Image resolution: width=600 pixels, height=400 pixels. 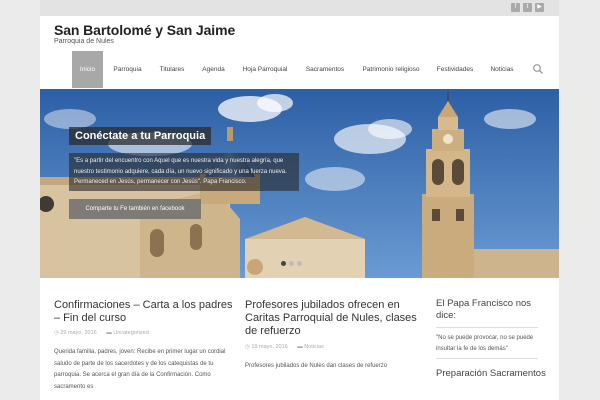 I want to click on site-title: San Bartolomé y San Jaime, so click(x=144, y=30).